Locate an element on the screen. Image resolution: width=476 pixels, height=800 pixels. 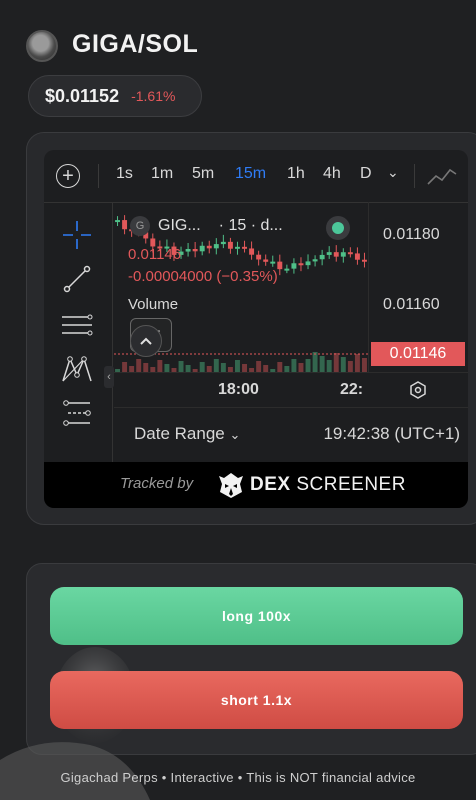
time-axis-label: 18:00 is located at coordinates (238, 389).